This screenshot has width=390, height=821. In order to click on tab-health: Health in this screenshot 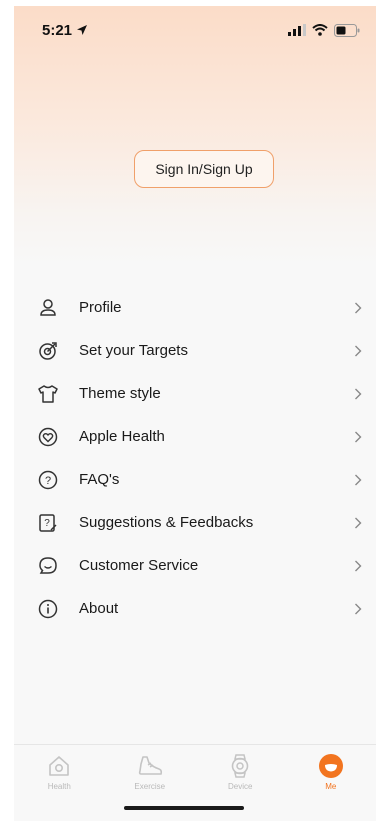, I will do `click(59, 775)`.